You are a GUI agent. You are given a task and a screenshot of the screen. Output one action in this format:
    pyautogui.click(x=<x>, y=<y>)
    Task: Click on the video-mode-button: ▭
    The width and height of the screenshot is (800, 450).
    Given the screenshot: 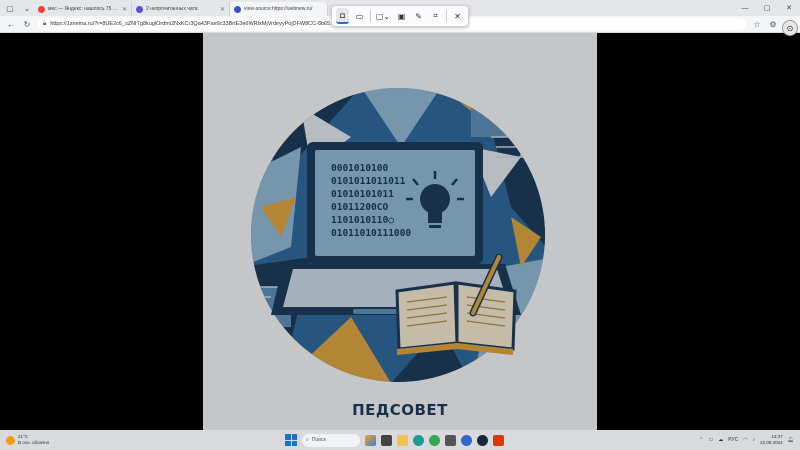 What is the action you would take?
    pyautogui.click(x=359, y=16)
    